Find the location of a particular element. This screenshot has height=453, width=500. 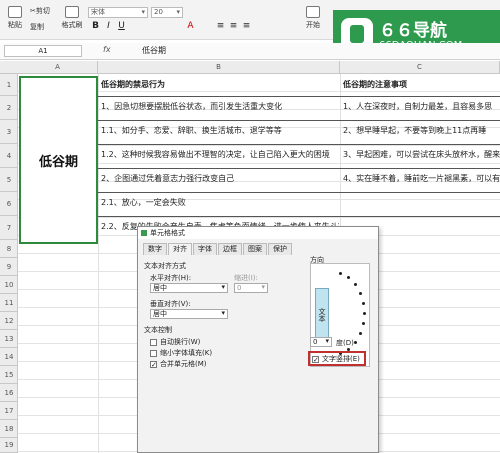

shrink-label: 缩小字体填充(K) is located at coordinates (186, 353).